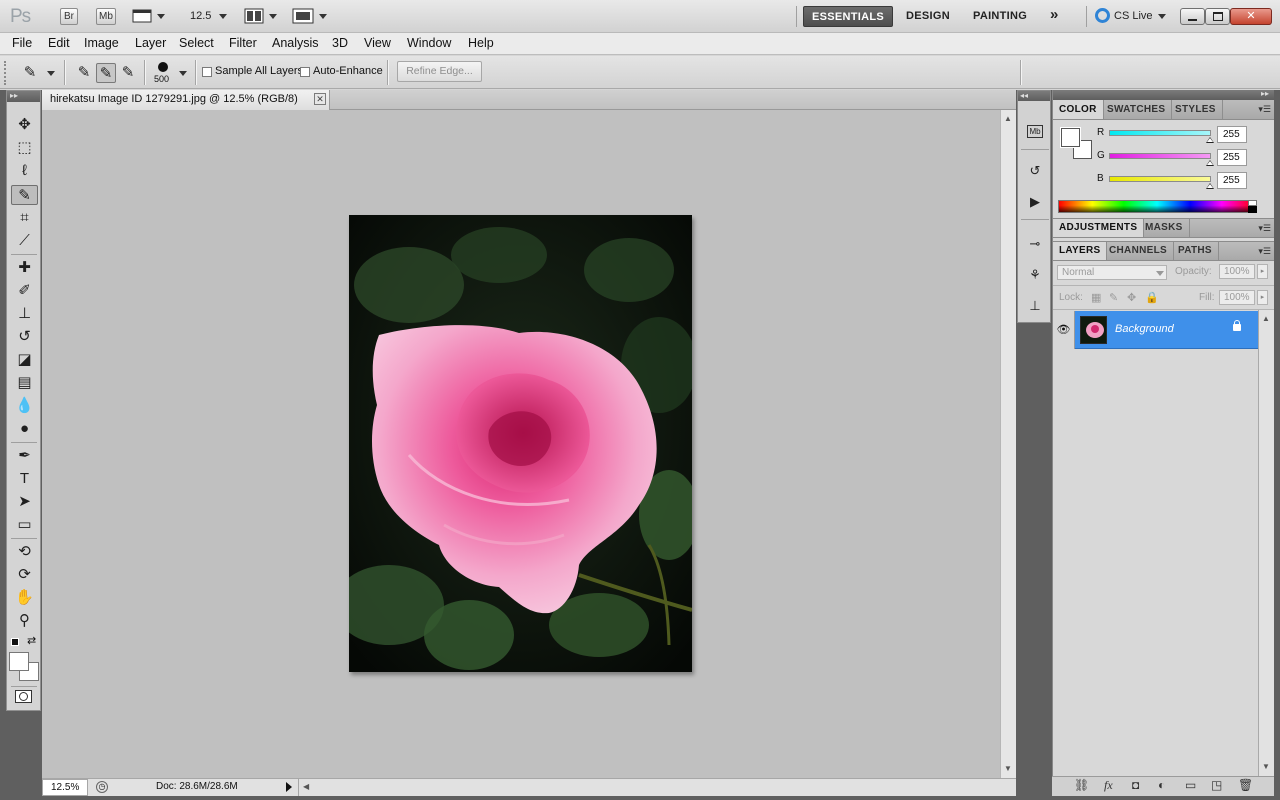 The image size is (1280, 800). Describe the element at coordinates (1266, 543) in the screenshot. I see `layers-vertical-scrollbar: ▲ ▼` at that location.